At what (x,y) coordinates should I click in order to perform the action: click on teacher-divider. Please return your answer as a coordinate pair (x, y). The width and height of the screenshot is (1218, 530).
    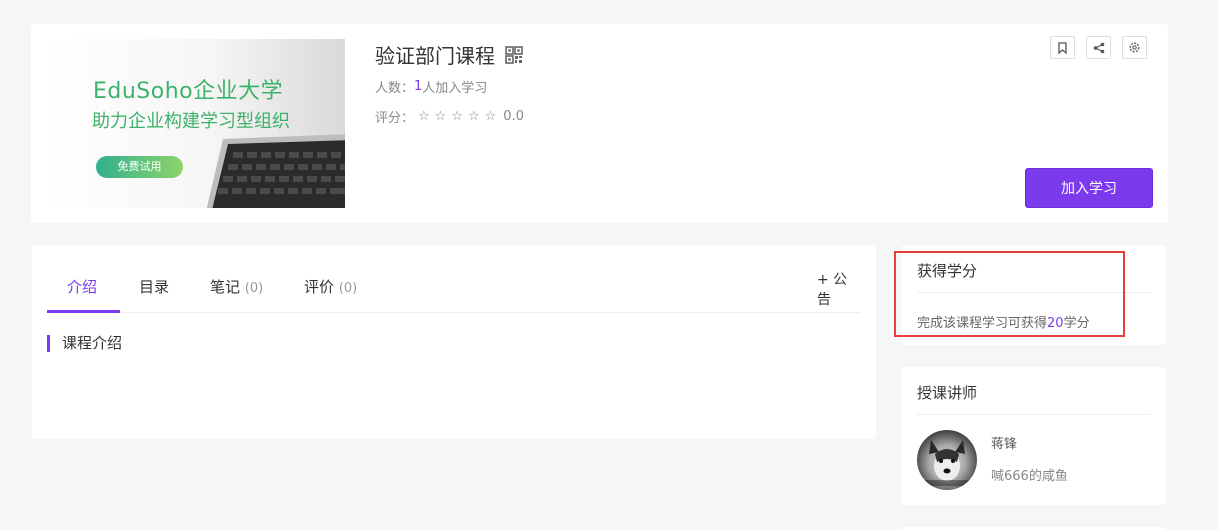
    Looking at the image, I should click on (1034, 414).